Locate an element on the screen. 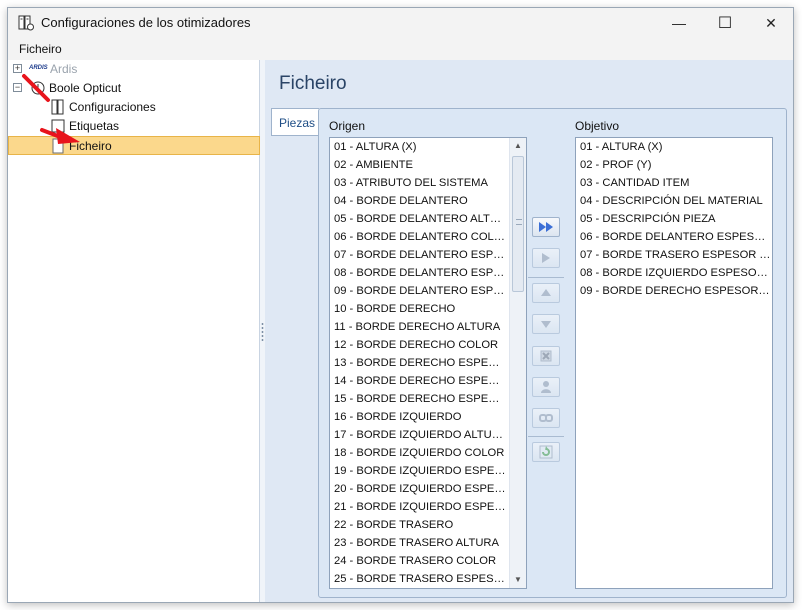 The width and height of the screenshot is (802, 610). move-down-button is located at coordinates (546, 324).